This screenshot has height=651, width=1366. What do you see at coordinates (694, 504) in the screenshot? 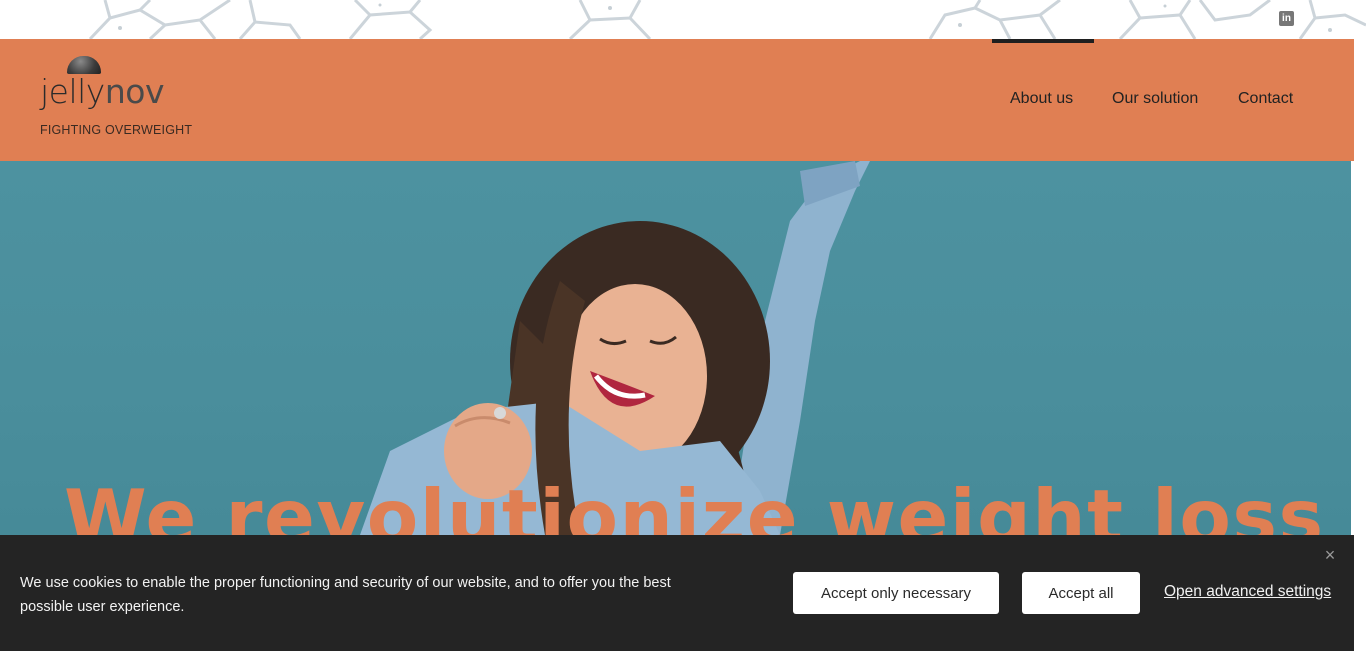
I see `hero-headline: We revolutionize weight loss` at bounding box center [694, 504].